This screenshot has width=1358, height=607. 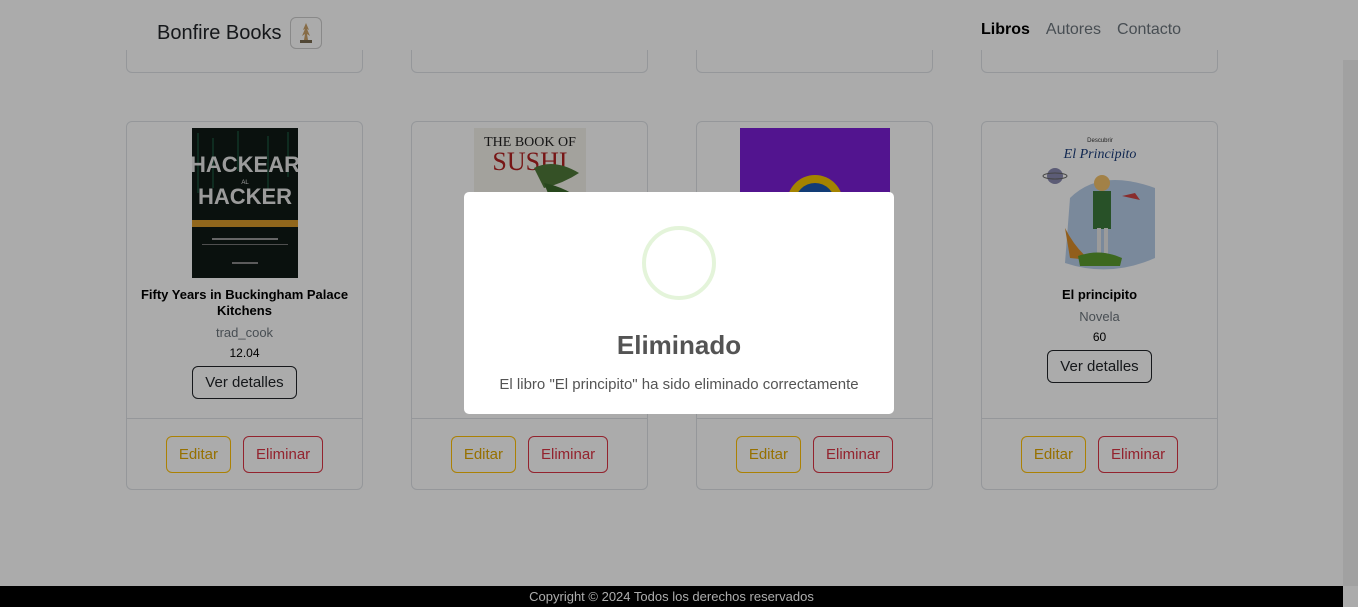 I want to click on success-icon, so click(x=679, y=263).